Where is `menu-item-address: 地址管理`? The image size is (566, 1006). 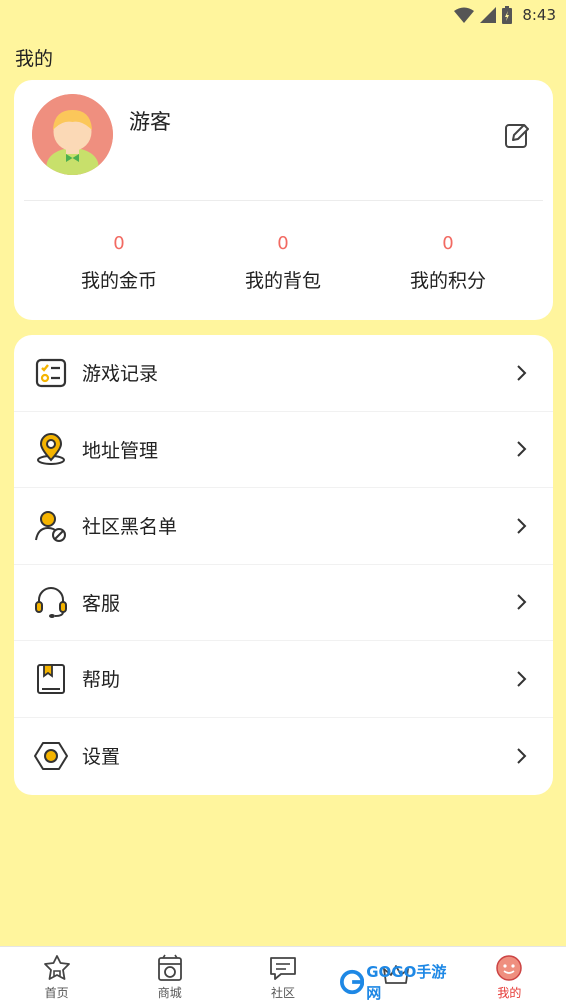
menu-item-address: 地址管理 is located at coordinates (283, 450).